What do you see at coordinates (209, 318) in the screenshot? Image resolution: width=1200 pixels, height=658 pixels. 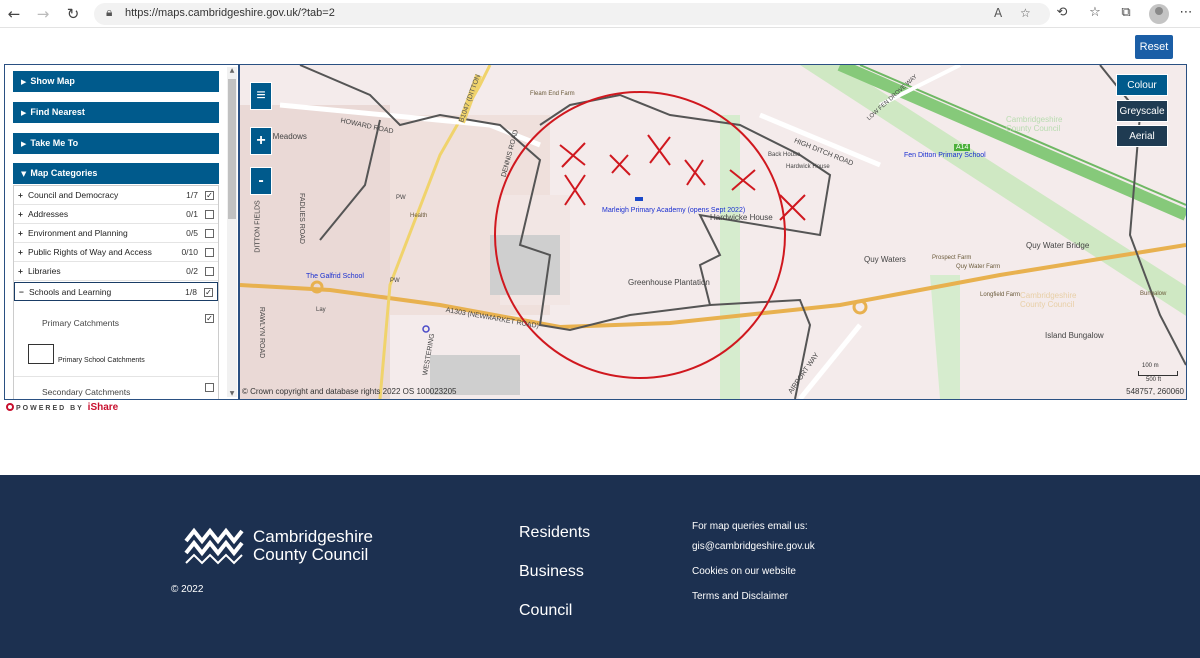 I see `primary-catchments-checkbox: ✓` at bounding box center [209, 318].